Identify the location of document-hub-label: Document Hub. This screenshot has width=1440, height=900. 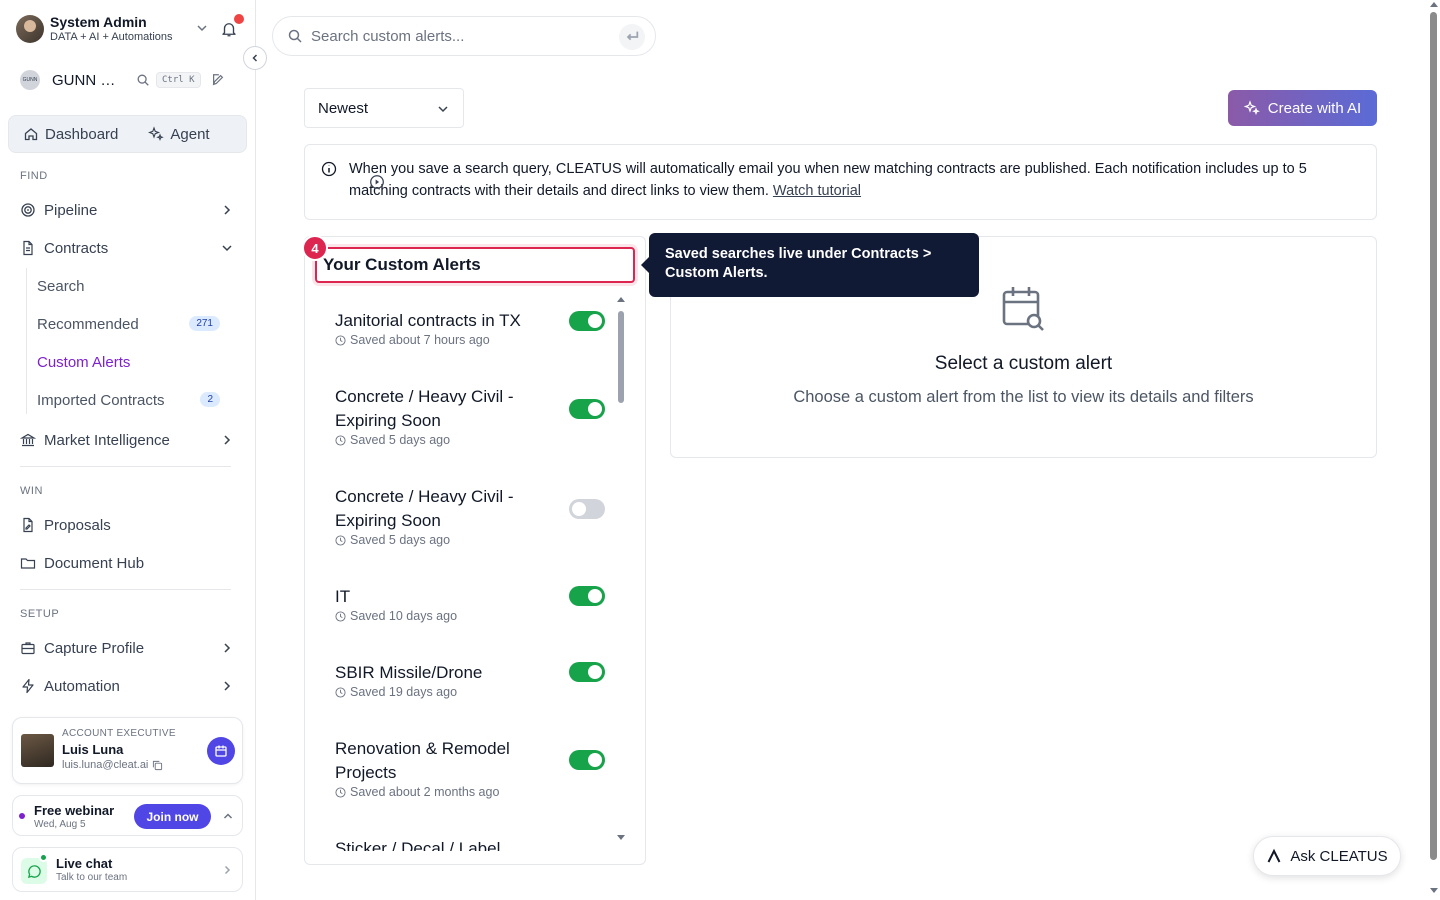
(94, 563).